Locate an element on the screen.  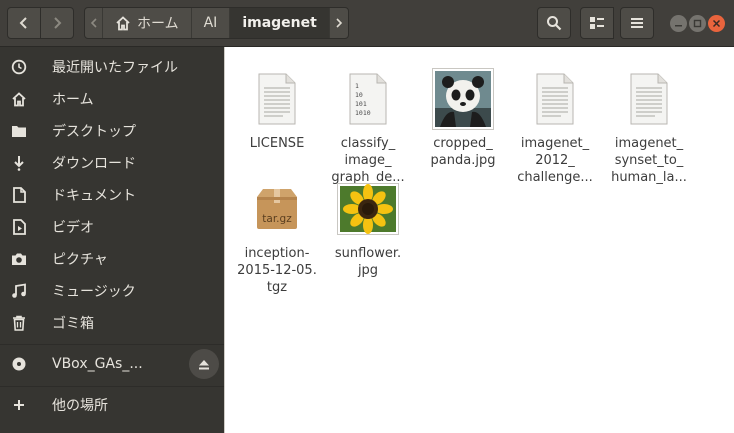
file-name-line: inception- is located at coordinates (277, 253).